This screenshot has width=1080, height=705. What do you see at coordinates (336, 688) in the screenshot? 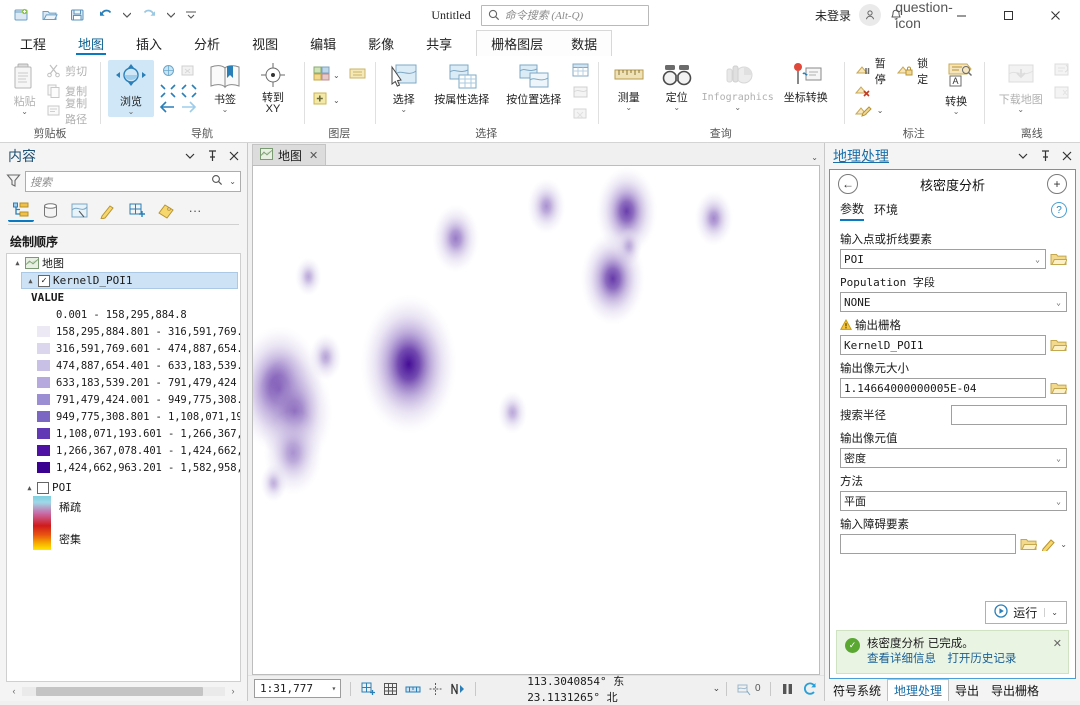
I see `map-scale-caret-icon: ▾` at bounding box center [336, 688].